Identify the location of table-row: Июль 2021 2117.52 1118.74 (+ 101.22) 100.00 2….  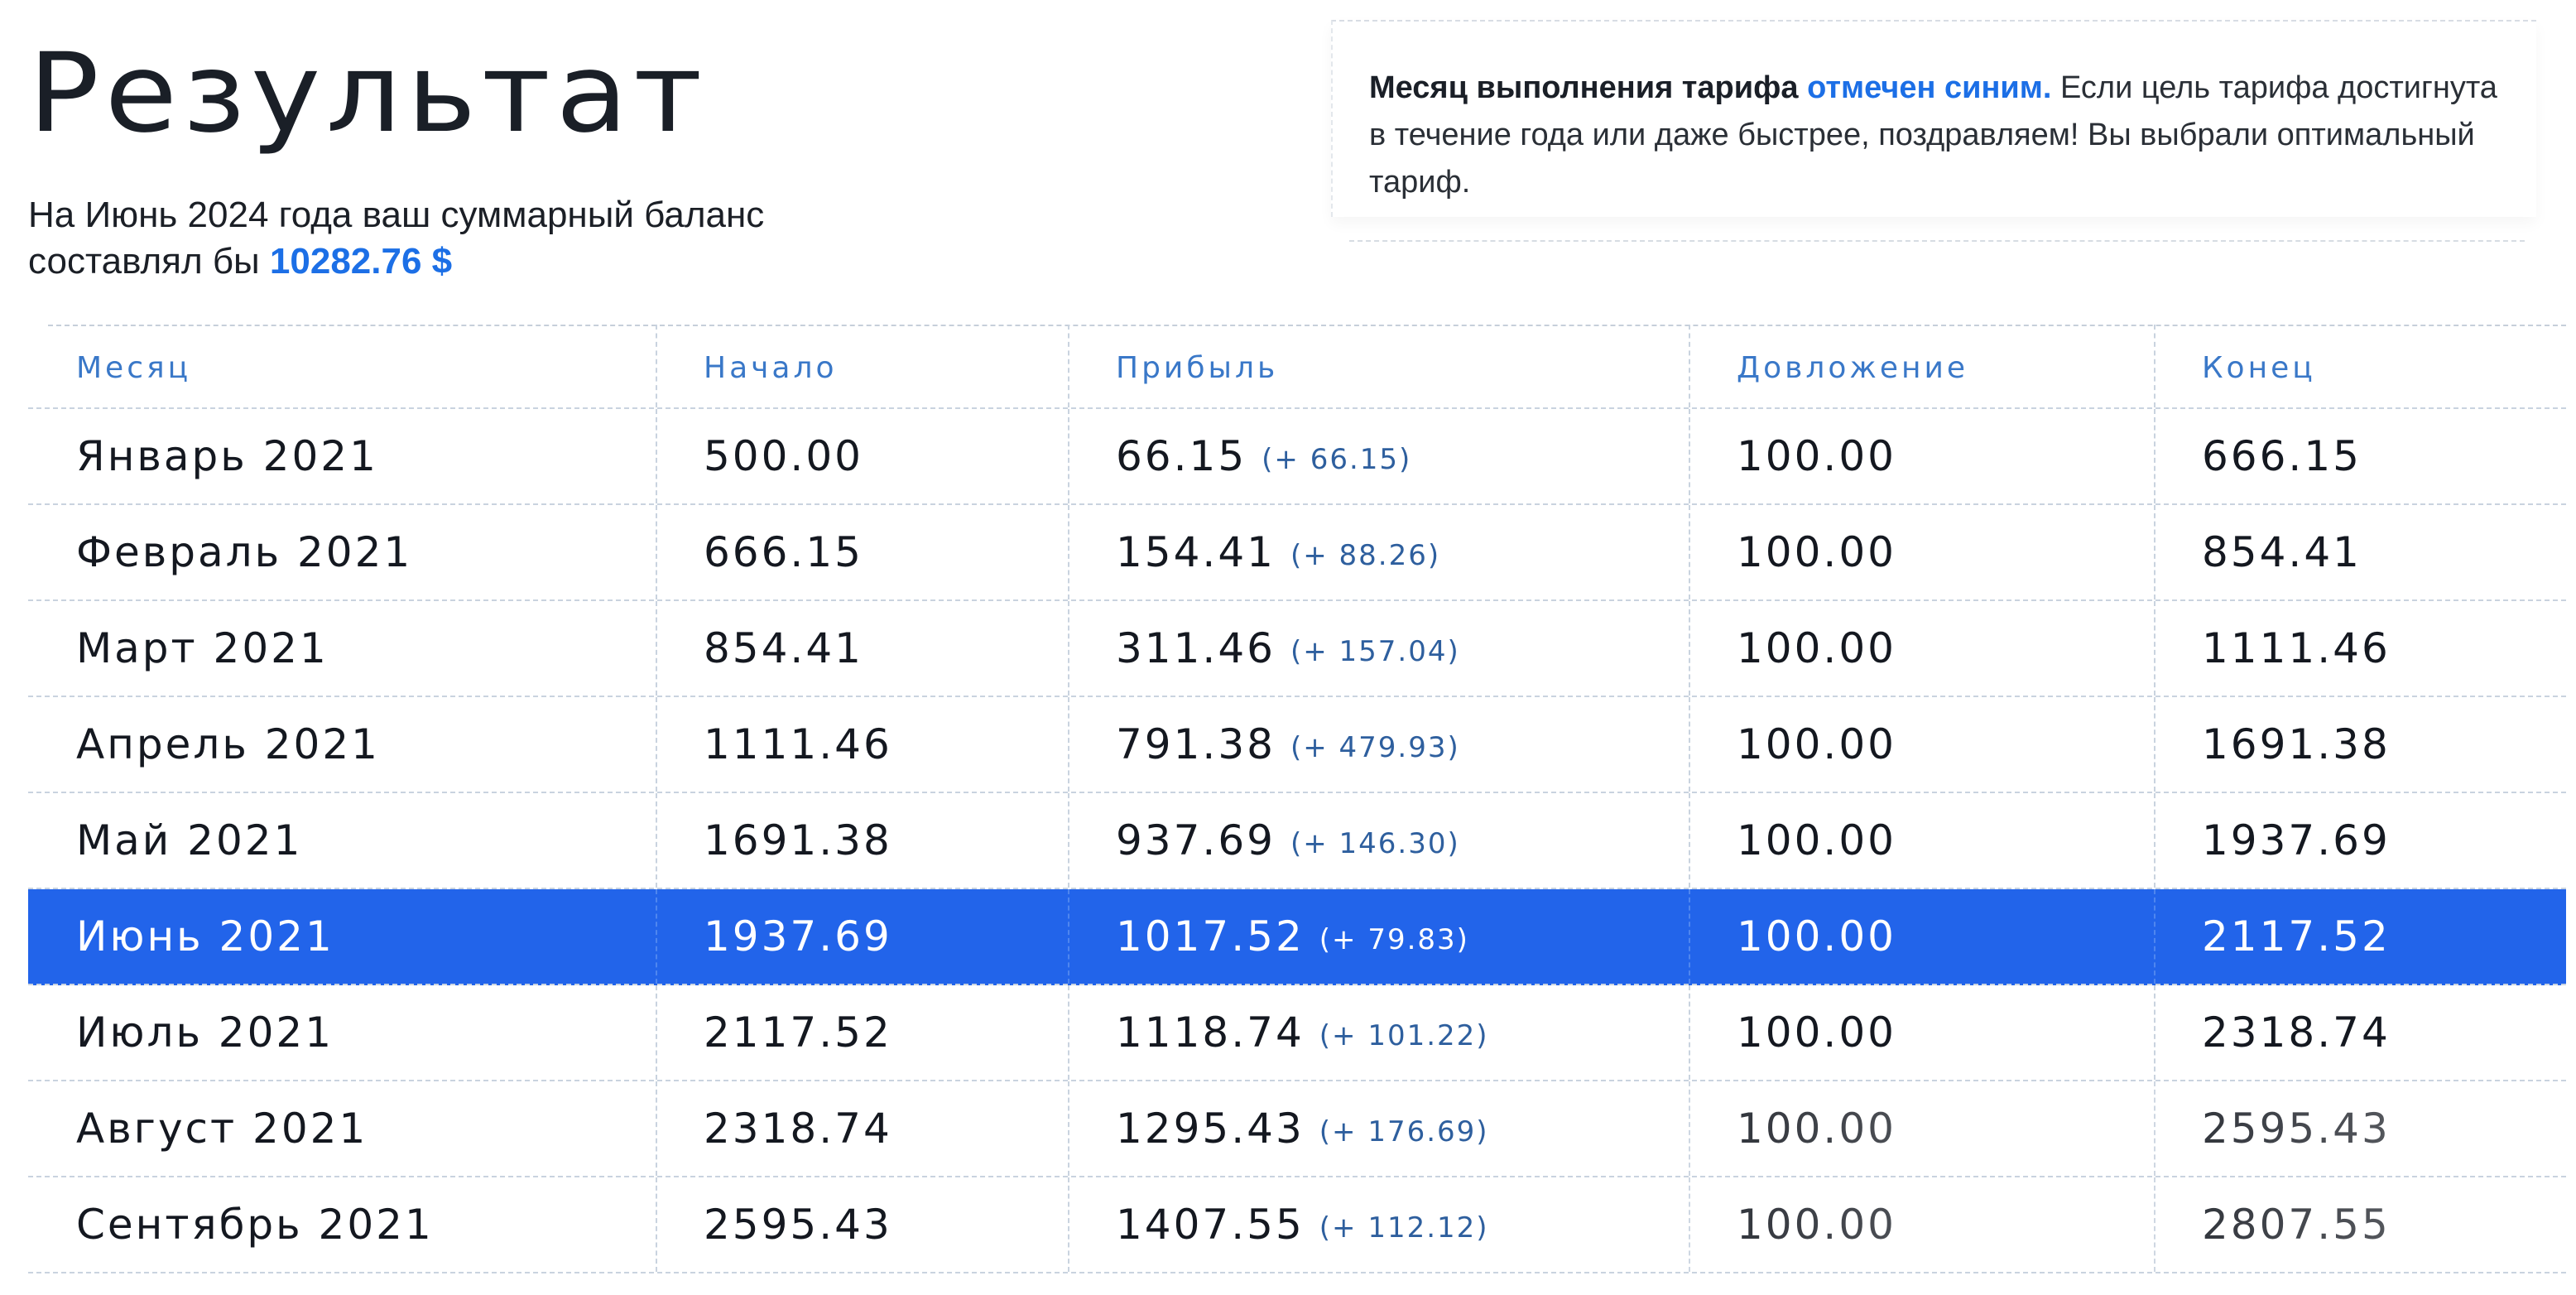
(1297, 1033).